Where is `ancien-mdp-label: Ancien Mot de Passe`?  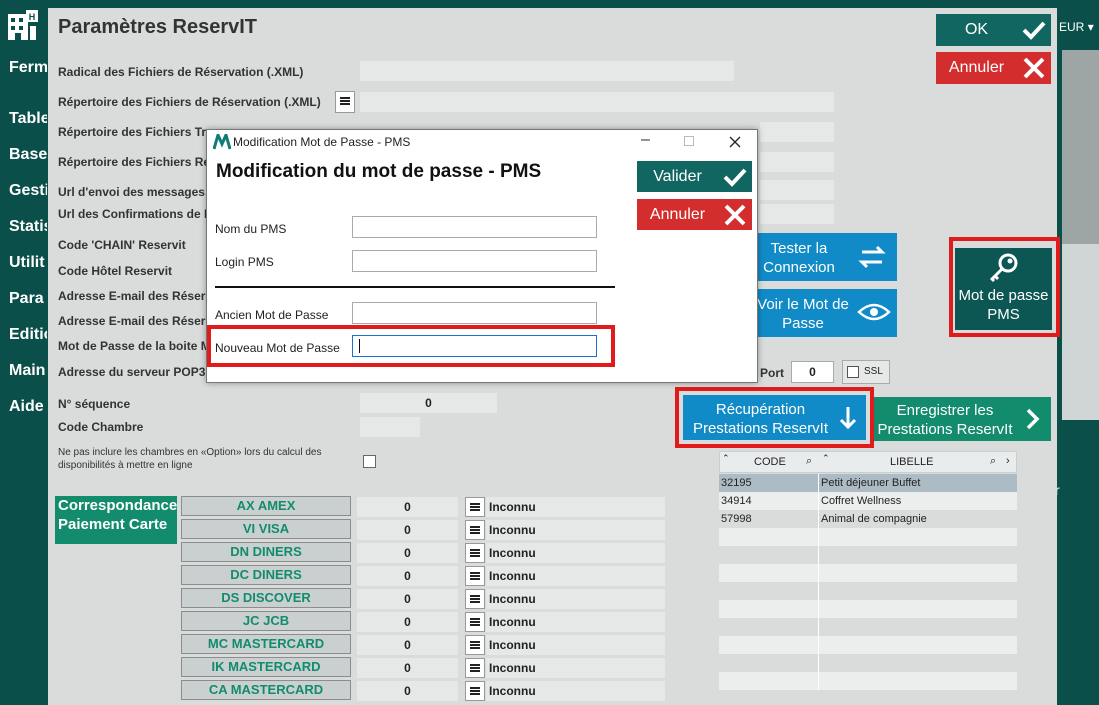
ancien-mdp-label: Ancien Mot de Passe is located at coordinates (272, 315).